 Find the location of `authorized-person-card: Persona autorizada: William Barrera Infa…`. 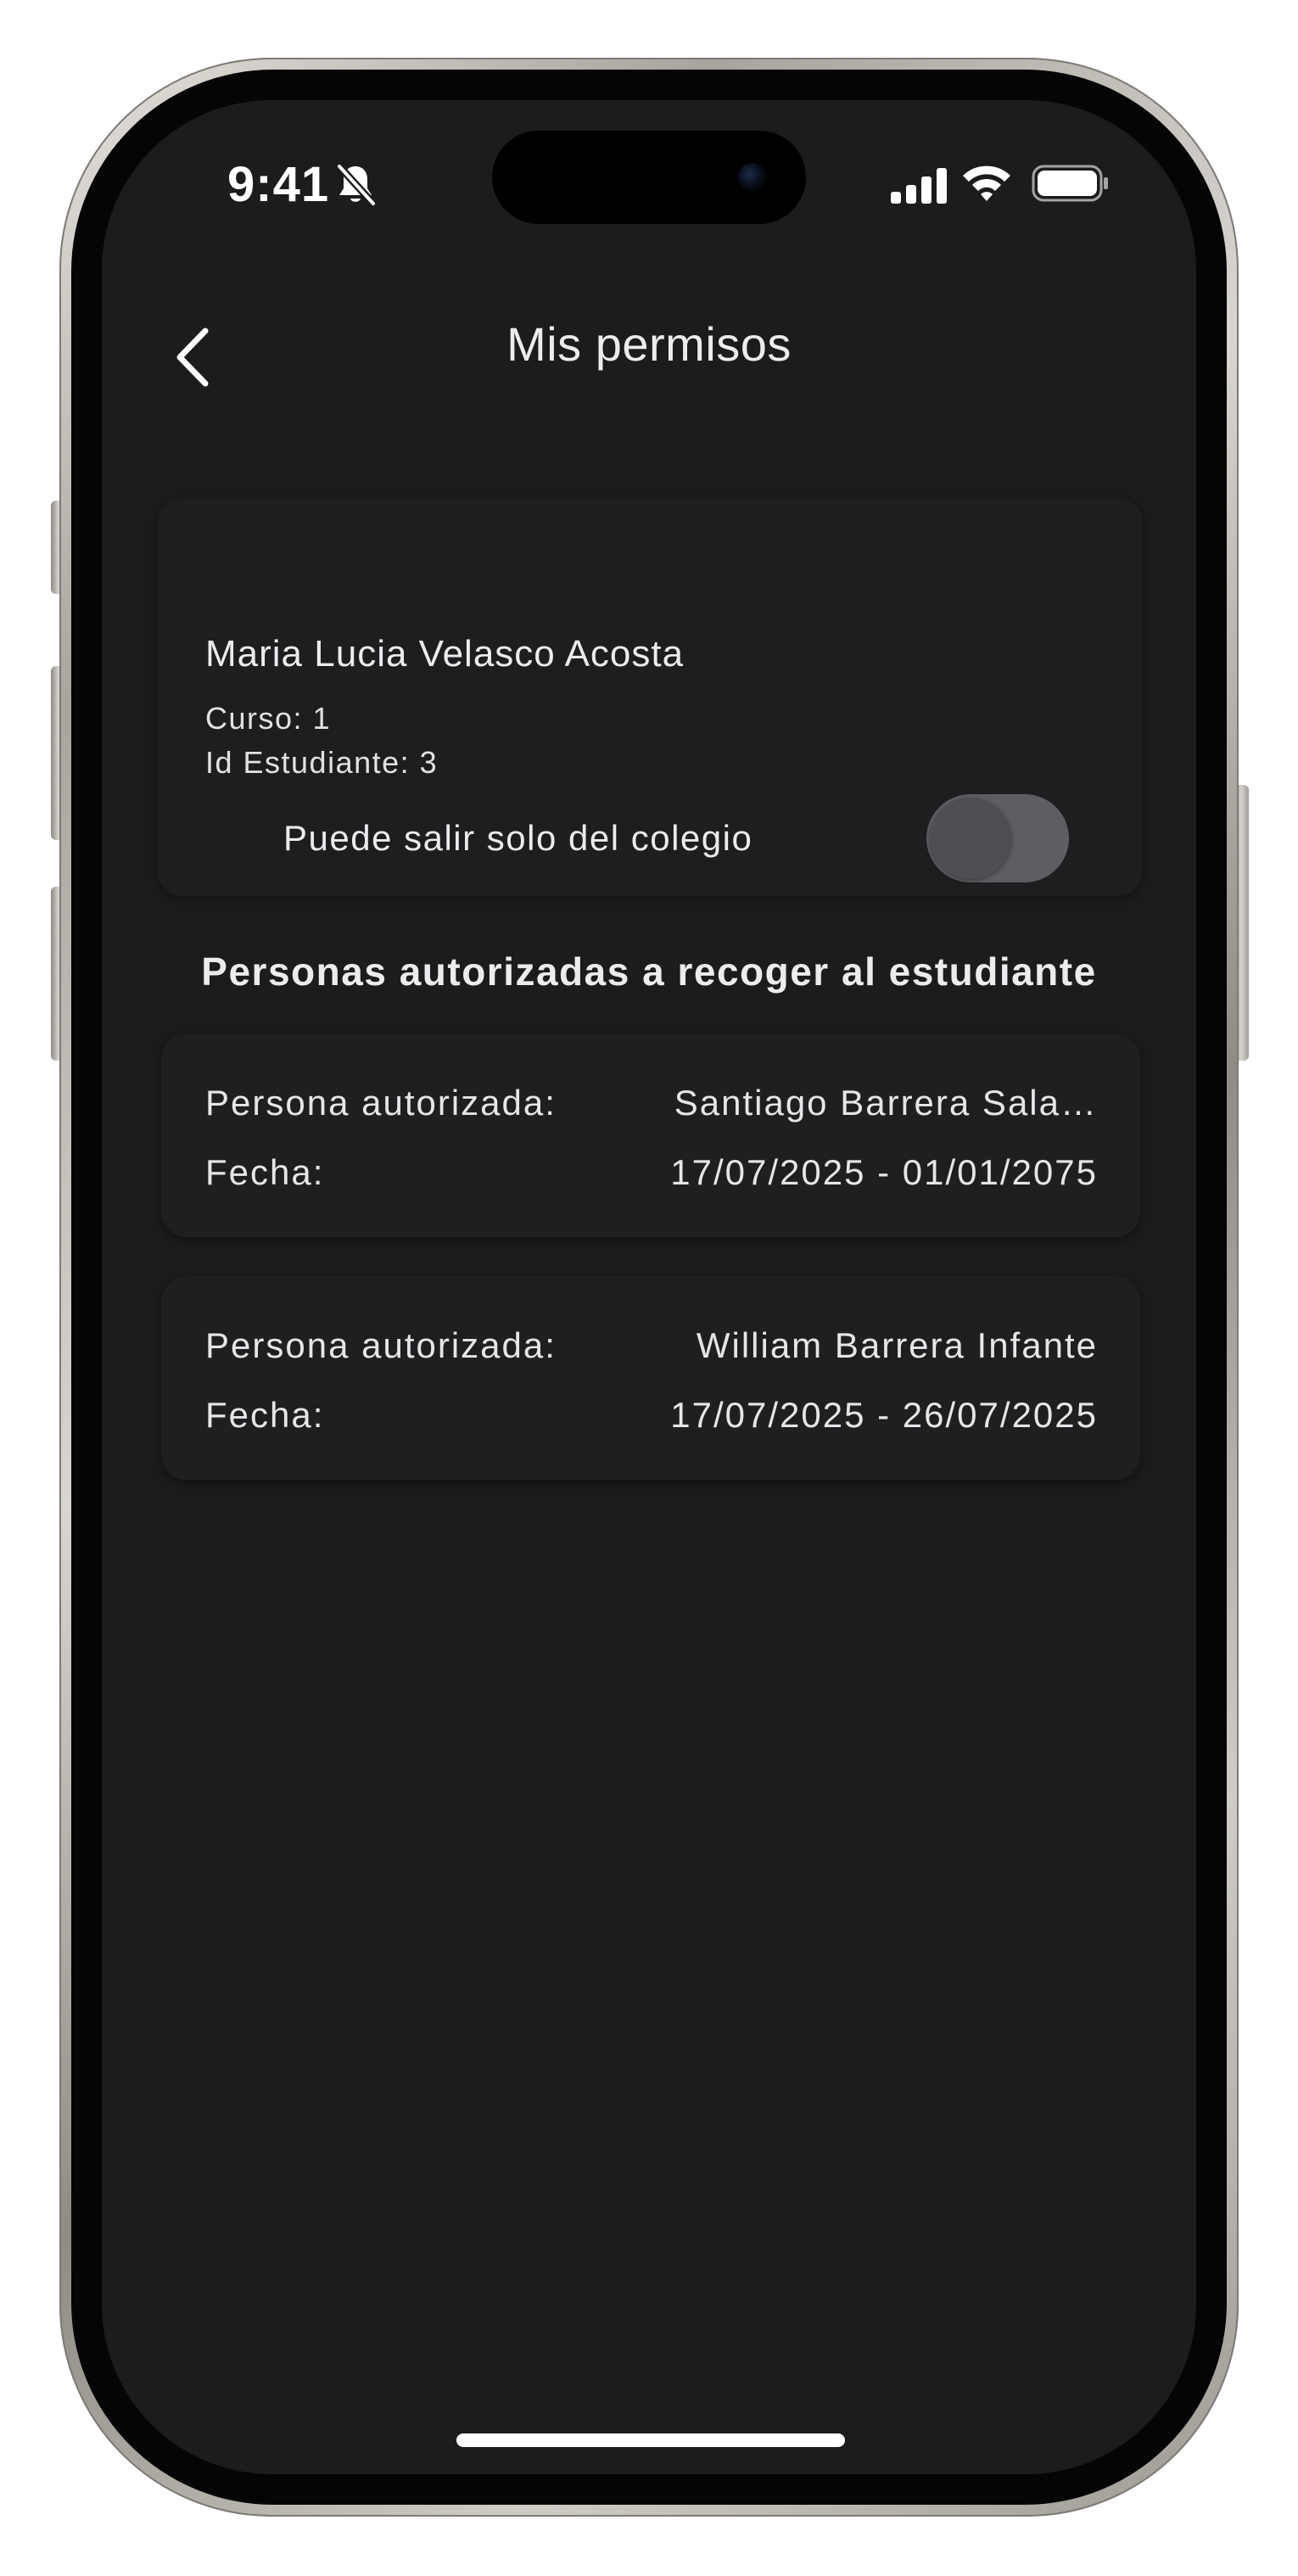

authorized-person-card: Persona autorizada: William Barrera Infa… is located at coordinates (650, 1378).